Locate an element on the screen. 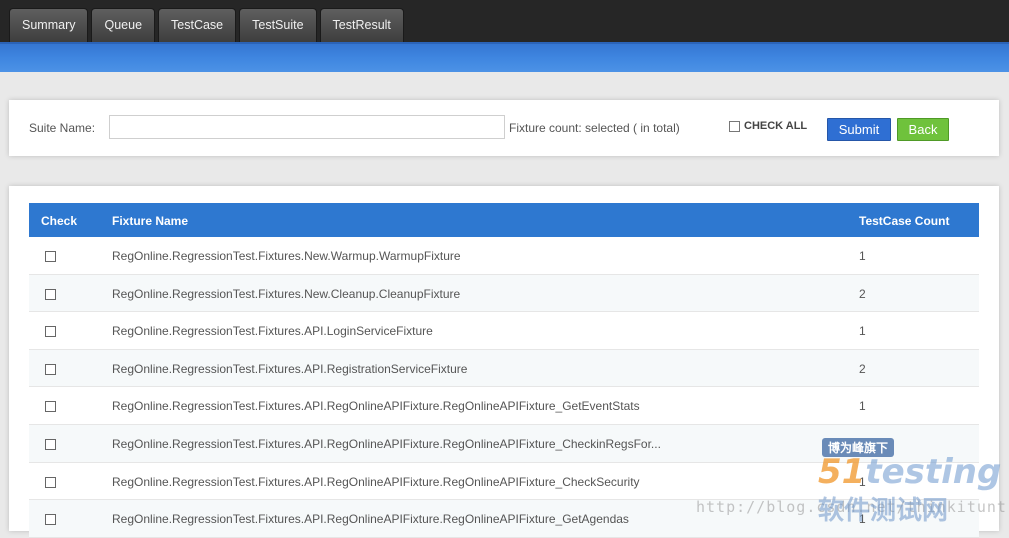 The image size is (1009, 538). tab-queue: Queue is located at coordinates (123, 25).